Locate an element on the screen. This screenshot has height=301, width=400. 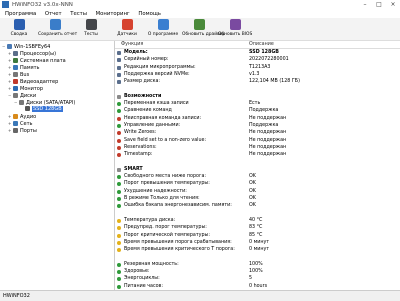
property-name: Здоровье: is located at coordinates (137, 271).